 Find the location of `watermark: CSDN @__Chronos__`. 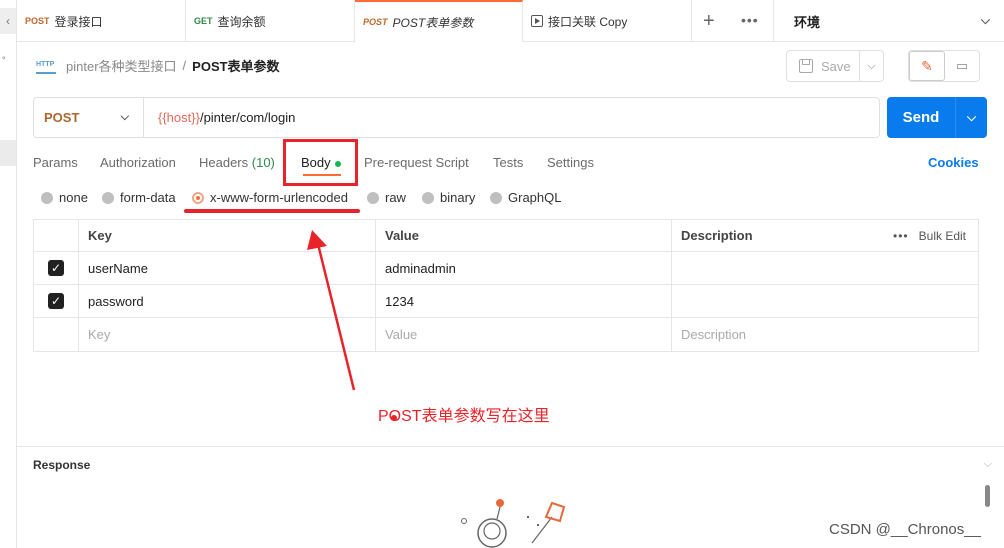

watermark: CSDN @__Chronos__ is located at coordinates (905, 529).